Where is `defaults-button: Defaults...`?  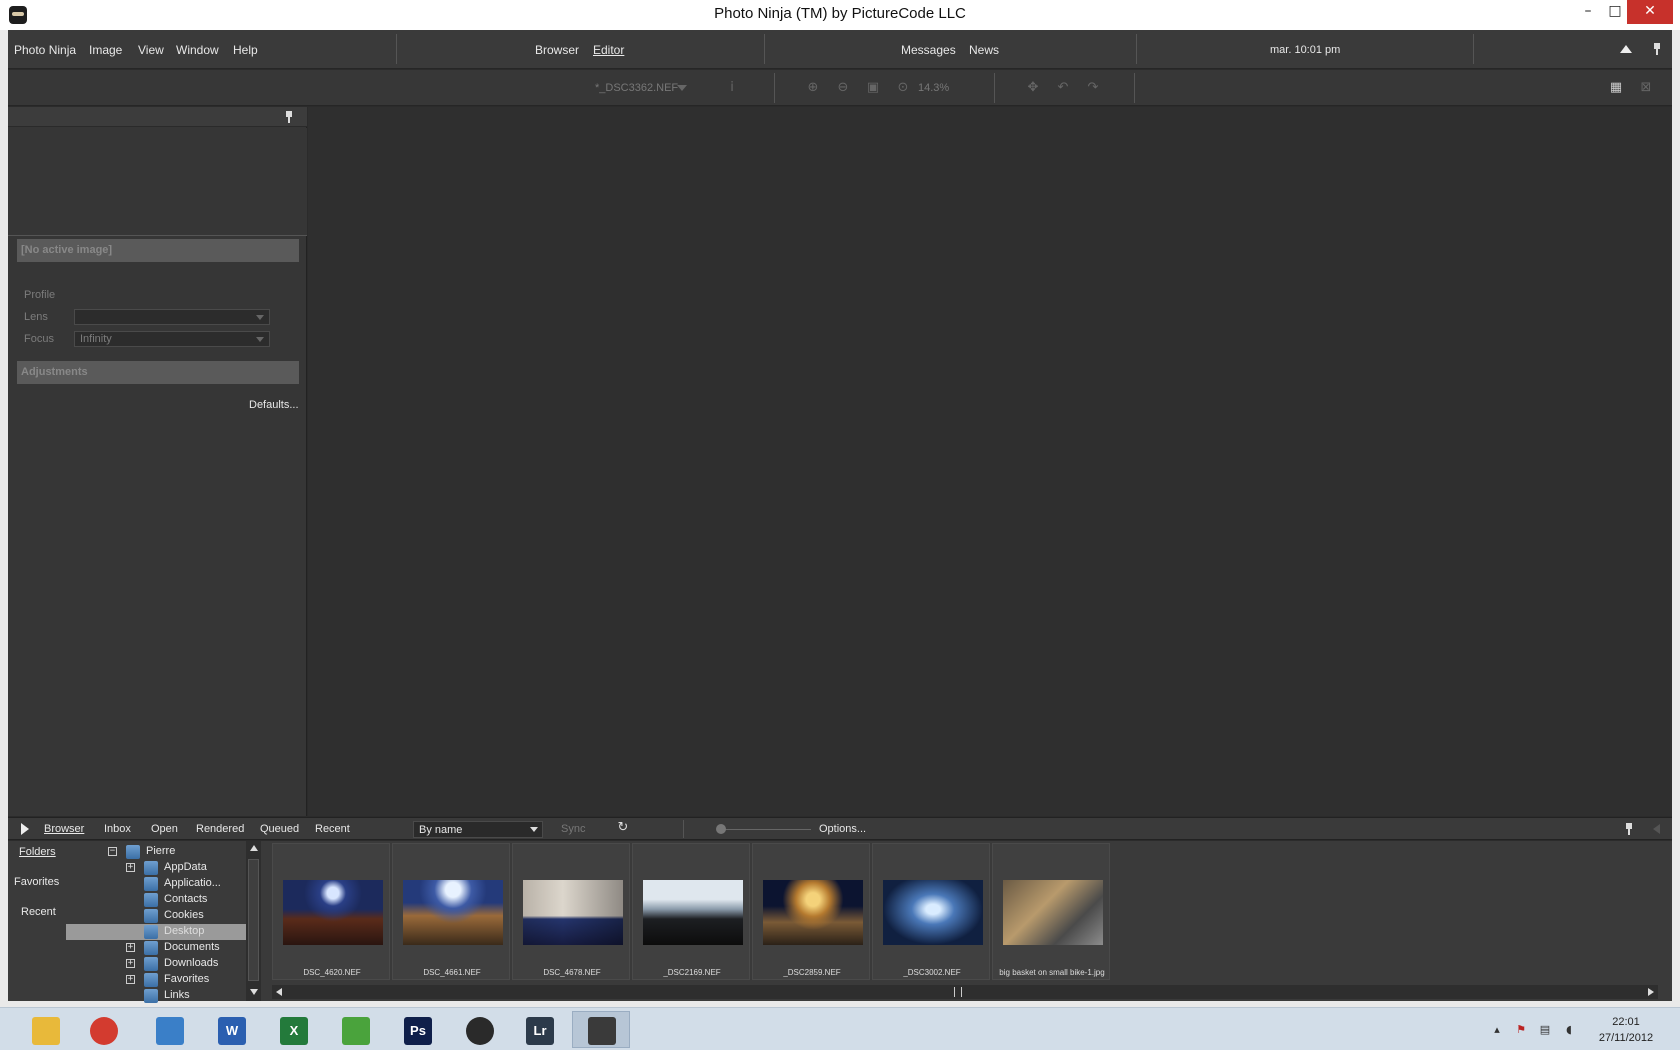 defaults-button: Defaults... is located at coordinates (274, 405).